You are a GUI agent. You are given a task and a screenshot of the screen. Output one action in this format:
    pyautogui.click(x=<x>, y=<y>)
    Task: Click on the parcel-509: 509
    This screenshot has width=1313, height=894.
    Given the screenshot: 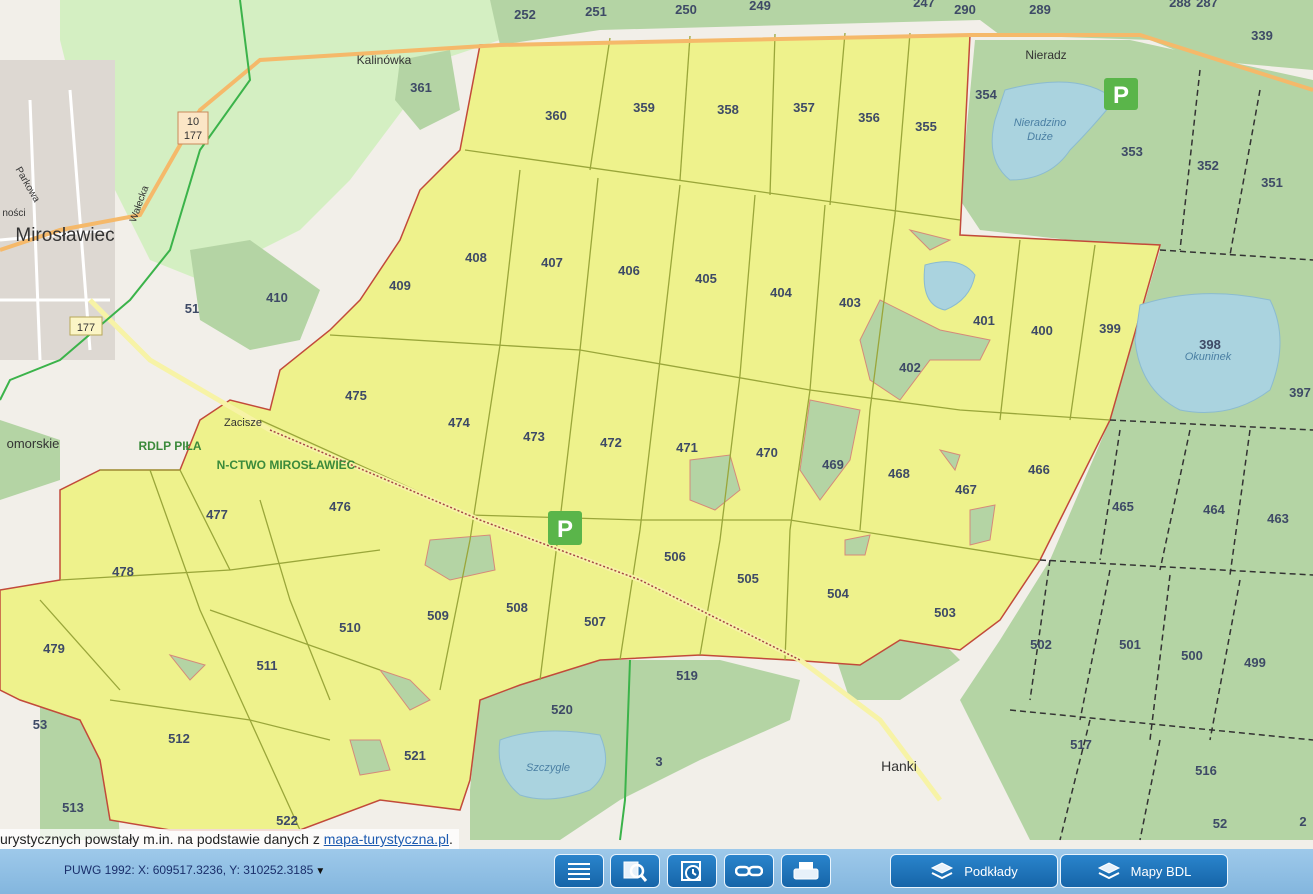 What is the action you would take?
    pyautogui.click(x=438, y=615)
    